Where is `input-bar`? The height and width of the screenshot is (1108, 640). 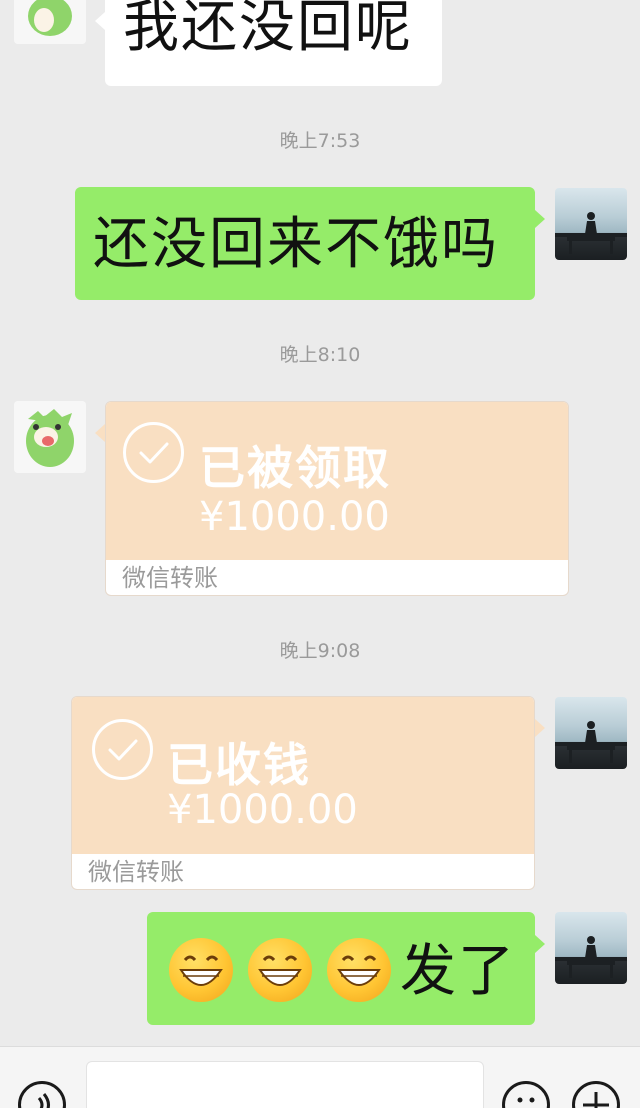 input-bar is located at coordinates (320, 1077).